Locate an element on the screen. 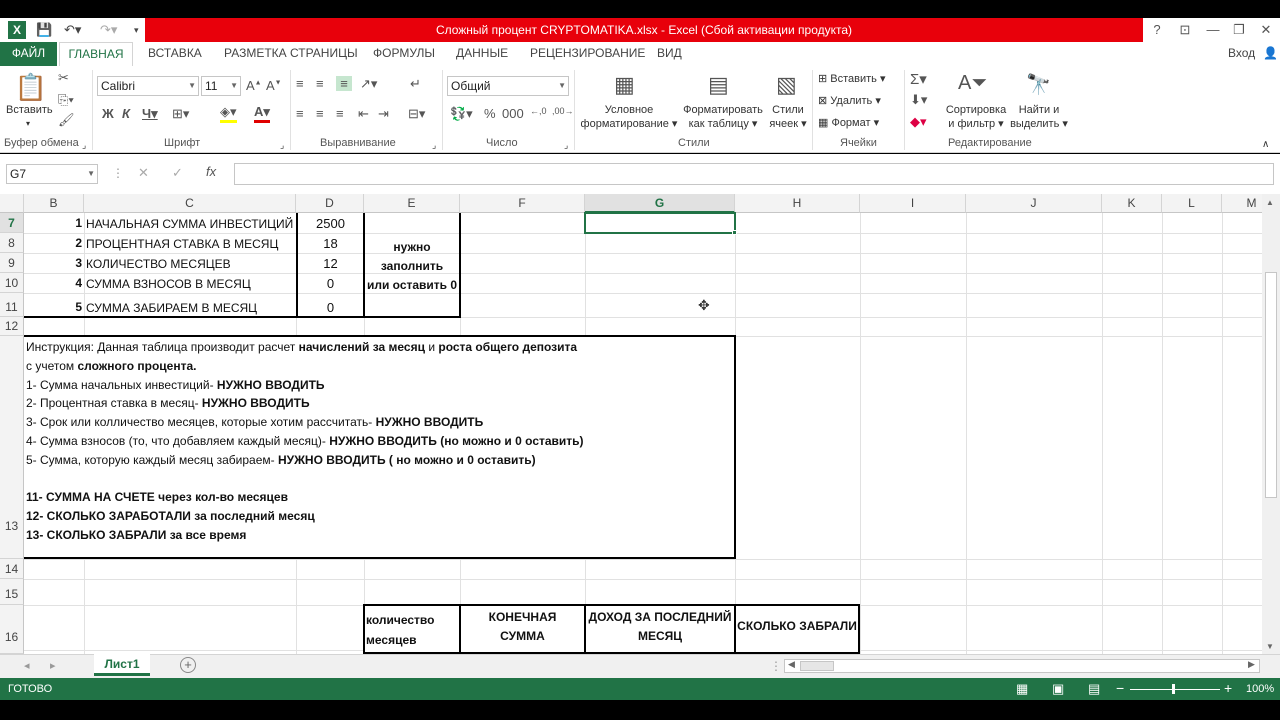  increase-indent-icon: ⇥ is located at coordinates (383, 114).